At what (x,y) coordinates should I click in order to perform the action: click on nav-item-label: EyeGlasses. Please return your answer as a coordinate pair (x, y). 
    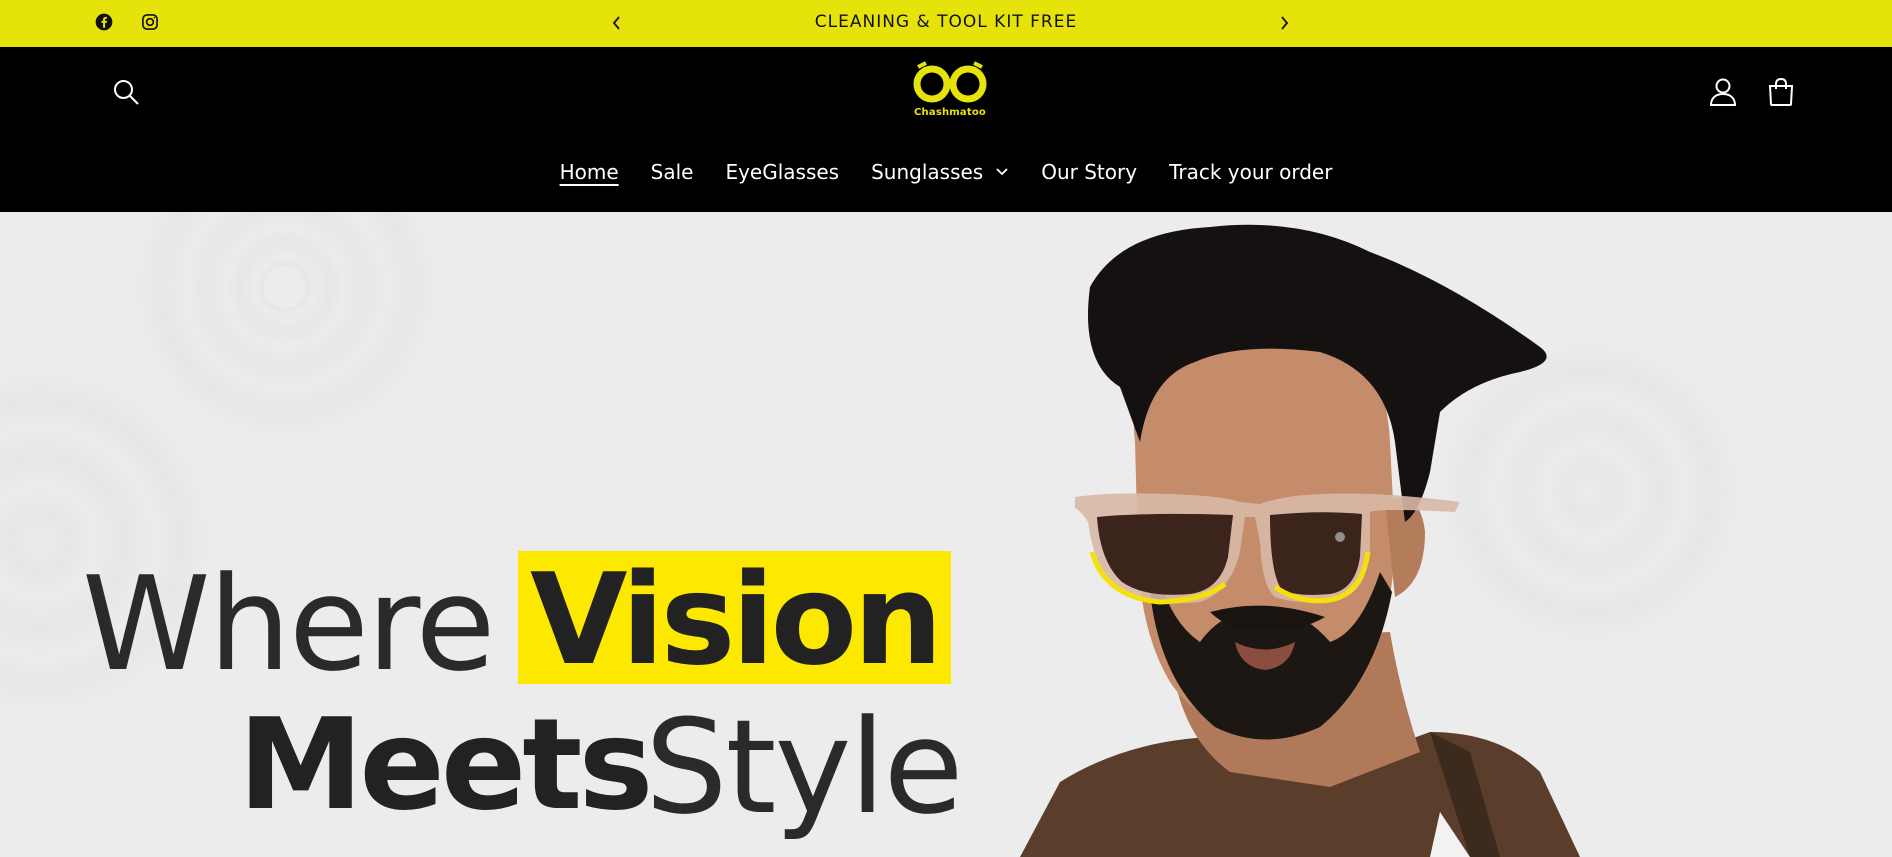
    Looking at the image, I should click on (782, 172).